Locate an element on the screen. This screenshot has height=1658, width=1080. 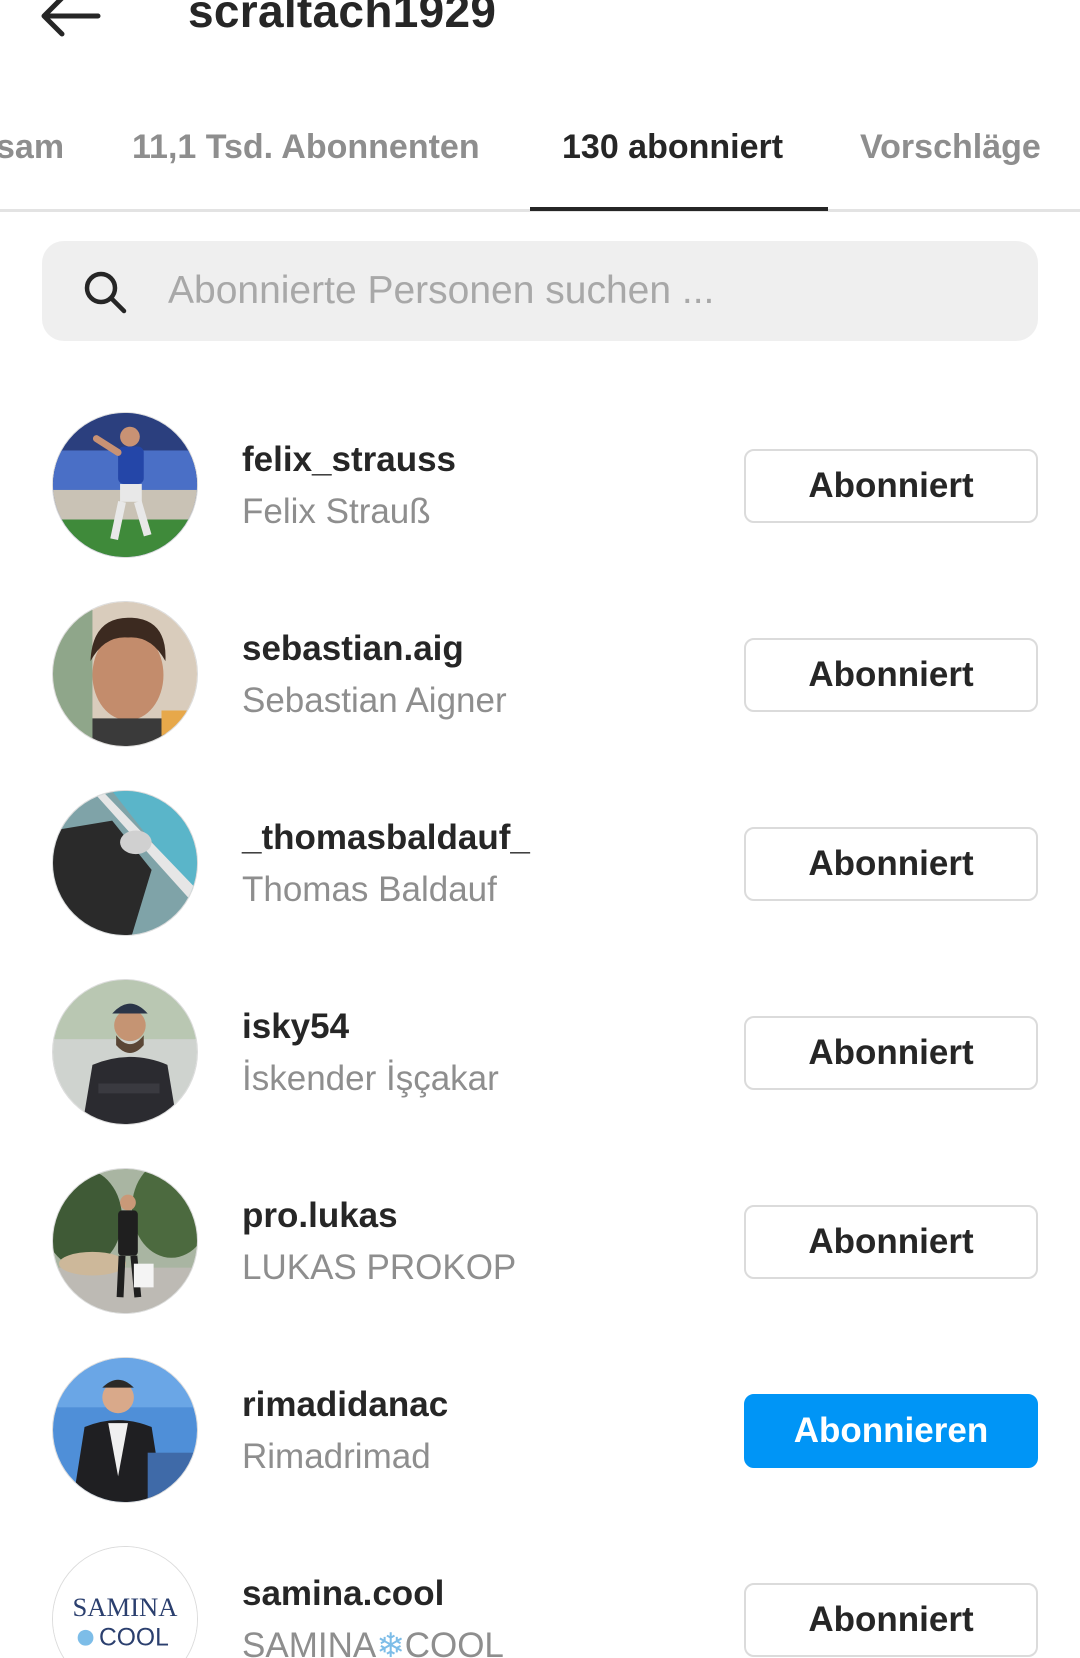
search-icon is located at coordinates (105, 292).